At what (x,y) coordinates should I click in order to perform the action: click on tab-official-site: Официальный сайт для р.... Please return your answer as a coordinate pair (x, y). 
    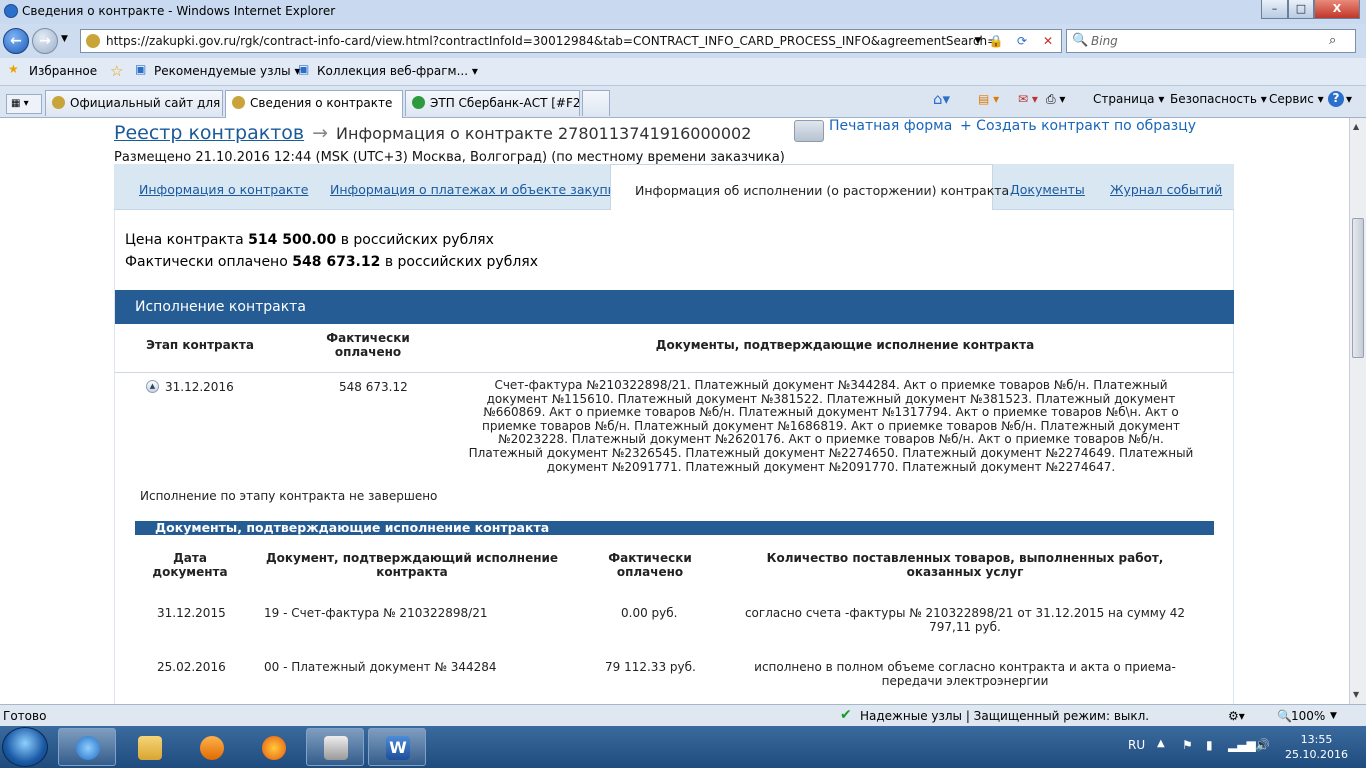
    Looking at the image, I should click on (134, 103).